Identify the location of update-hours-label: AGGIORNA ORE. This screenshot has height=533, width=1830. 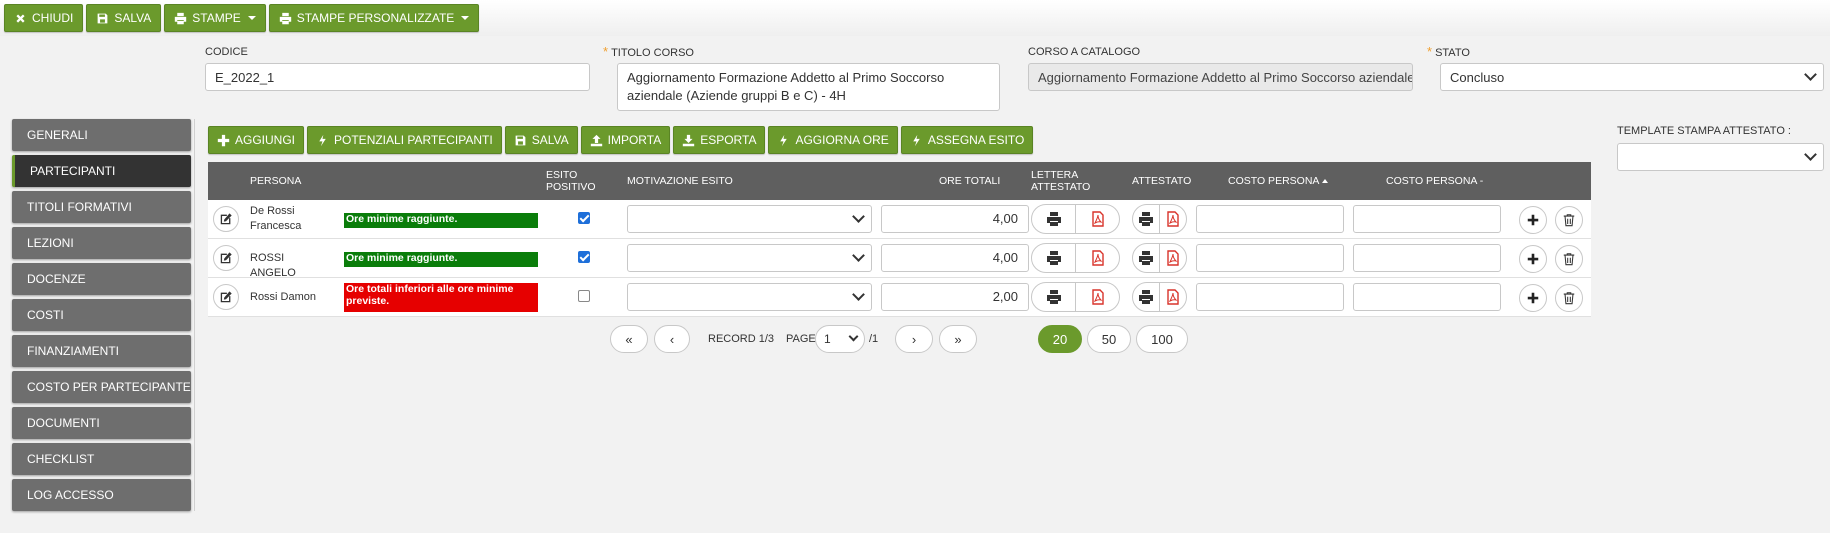
(842, 140).